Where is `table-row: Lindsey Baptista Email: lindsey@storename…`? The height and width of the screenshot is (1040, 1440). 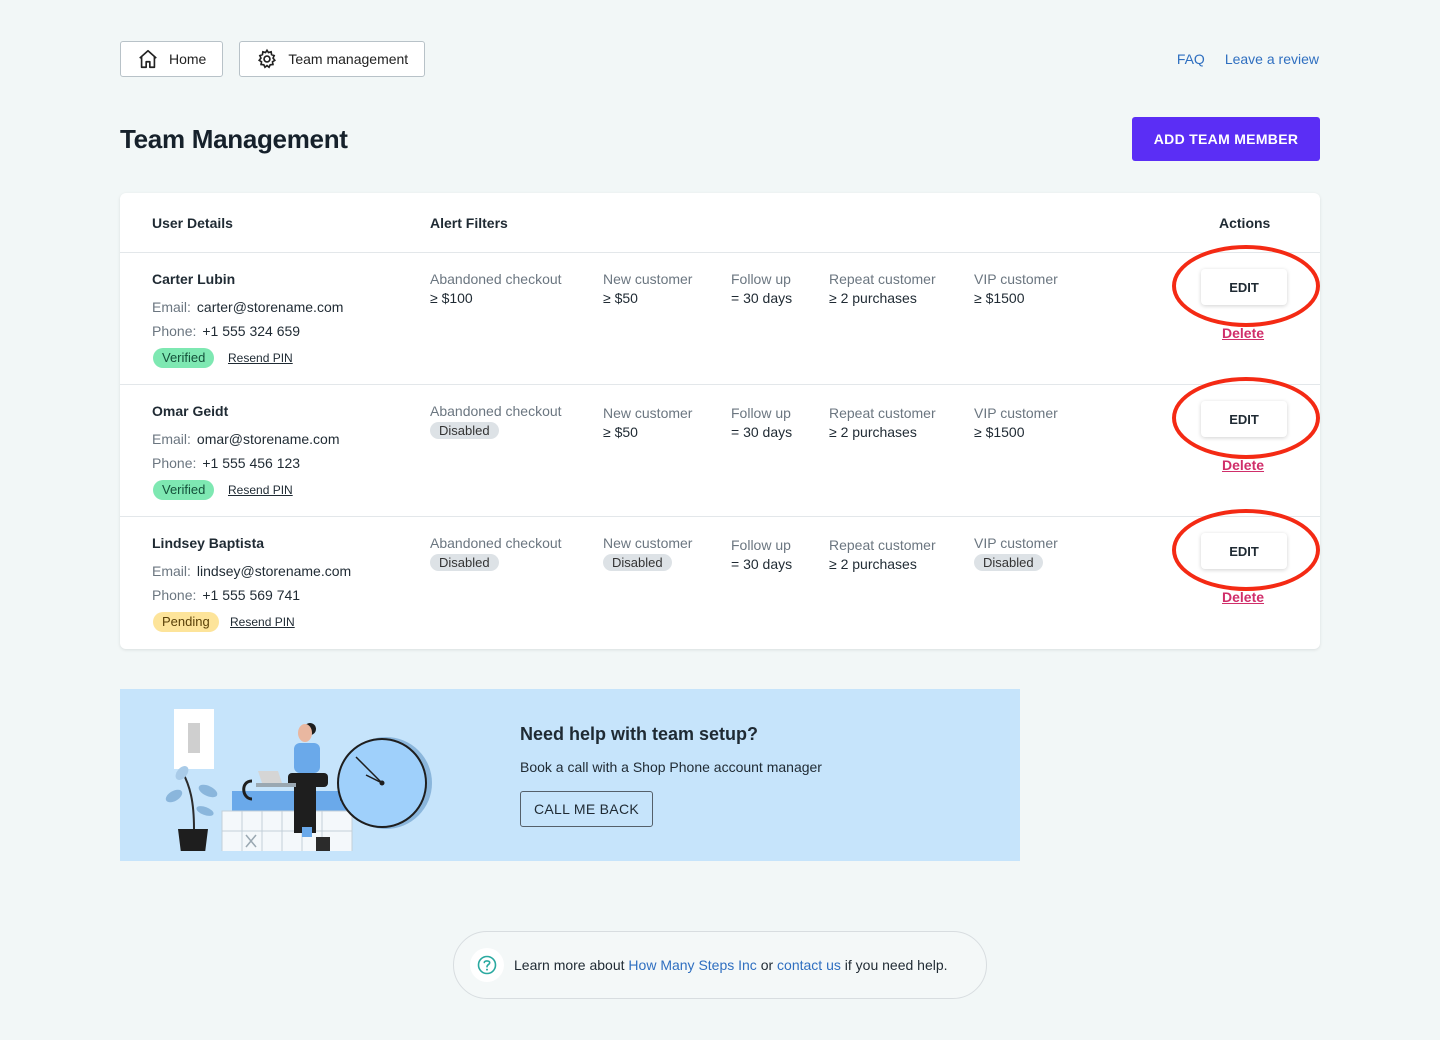
table-row: Lindsey Baptista Email: lindsey@storename… is located at coordinates (720, 579).